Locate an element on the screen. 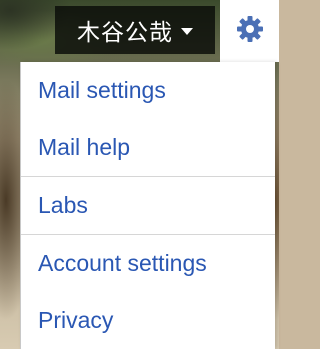 This screenshot has height=349, width=320. menu-item-labs: Labs is located at coordinates (148, 205).